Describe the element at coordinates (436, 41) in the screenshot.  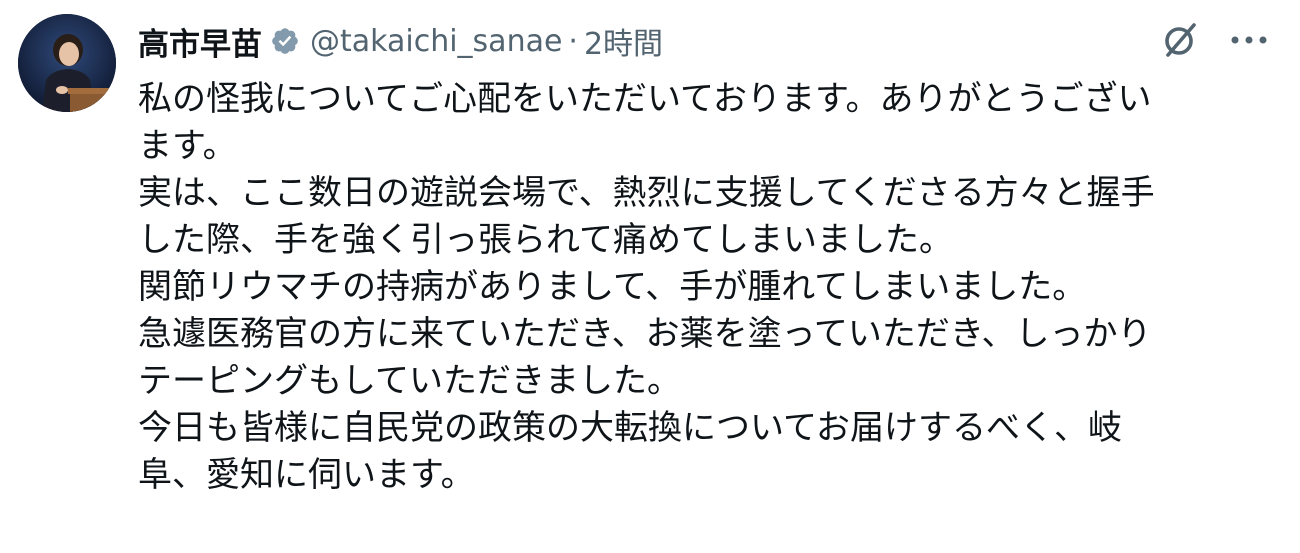
I see `author-handle: @takaichi_sanae` at that location.